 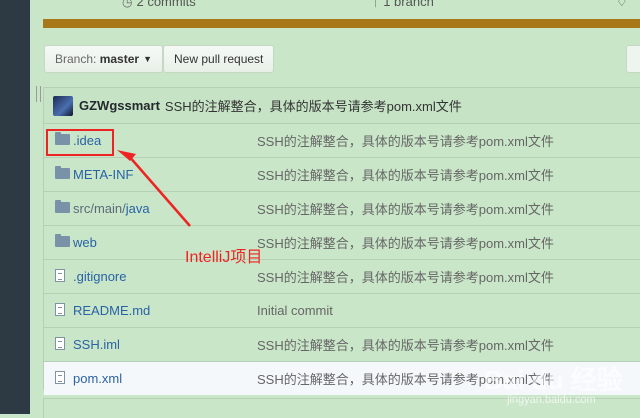 What do you see at coordinates (553, 380) in the screenshot?
I see `watermark: Bai du 经验` at bounding box center [553, 380].